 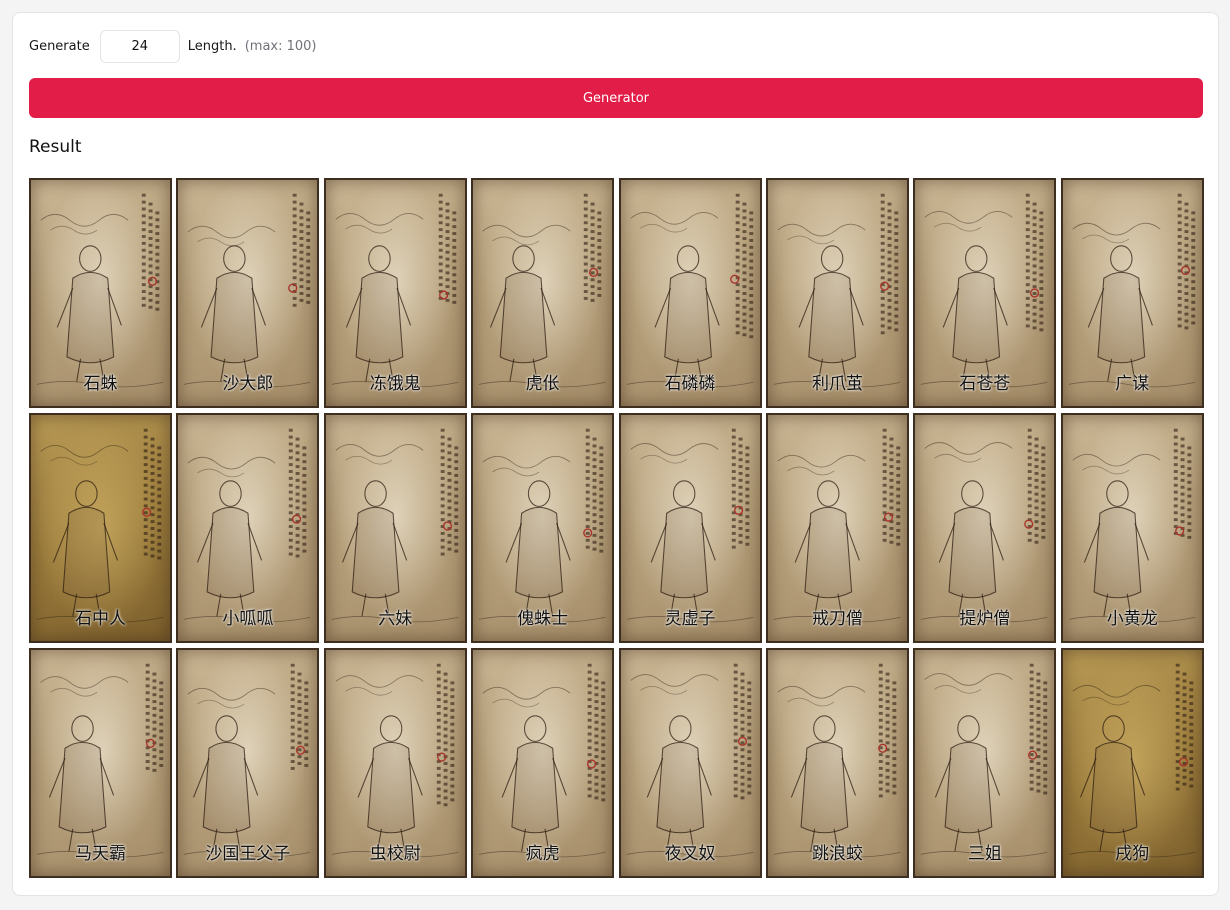 What do you see at coordinates (543, 763) in the screenshot?
I see `result-card: 疯虎` at bounding box center [543, 763].